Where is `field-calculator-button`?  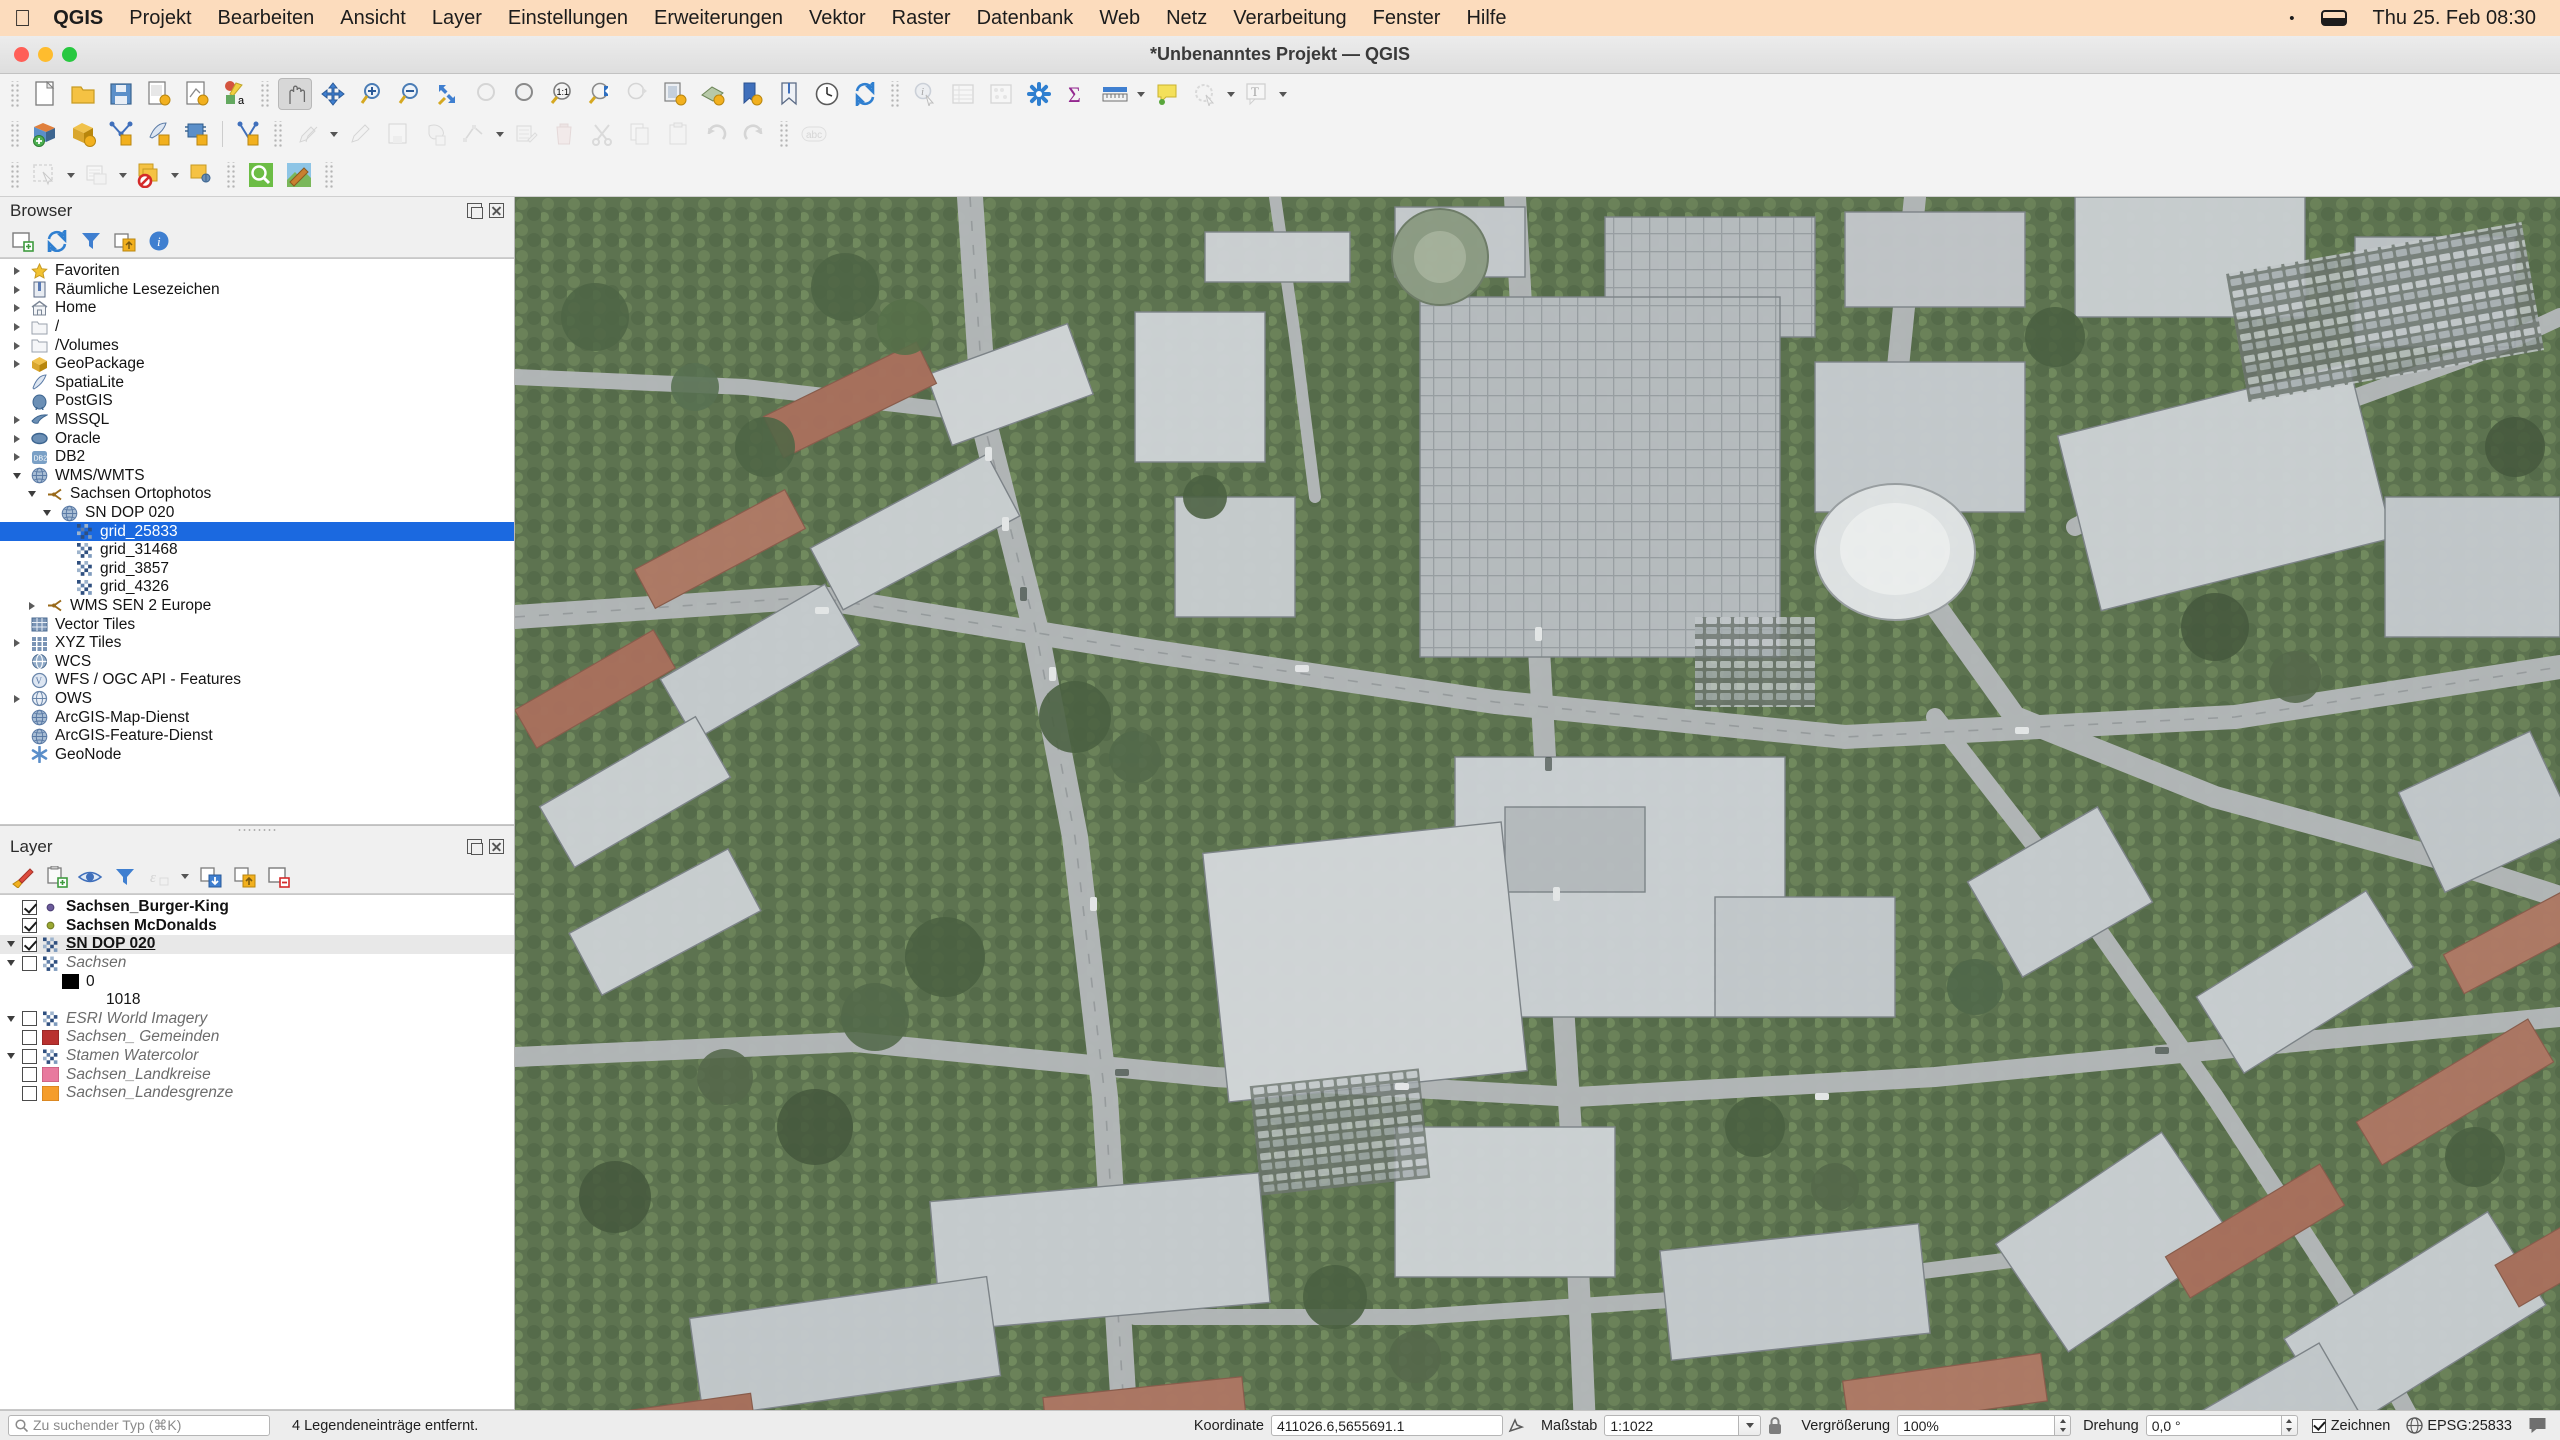
field-calculator-button is located at coordinates (1001, 94).